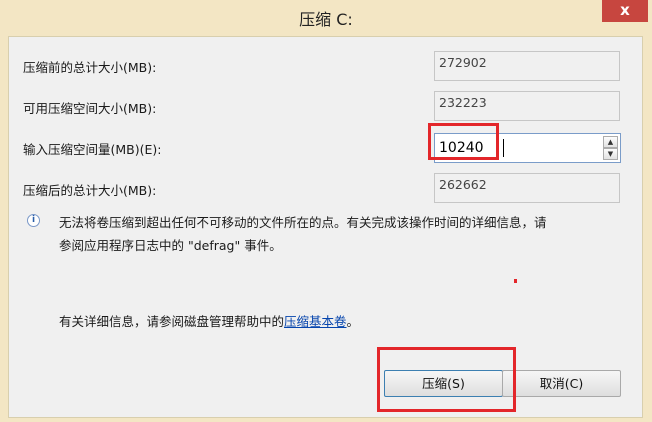  I want to click on total-after-value: 262662, so click(527, 188).